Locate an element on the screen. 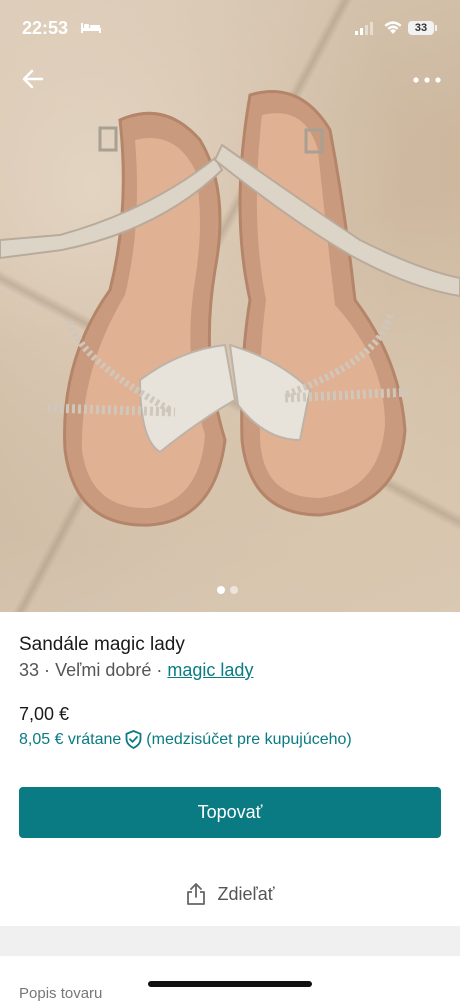 Image resolution: width=460 pixels, height=1002 pixels. share-icon is located at coordinates (196, 894).